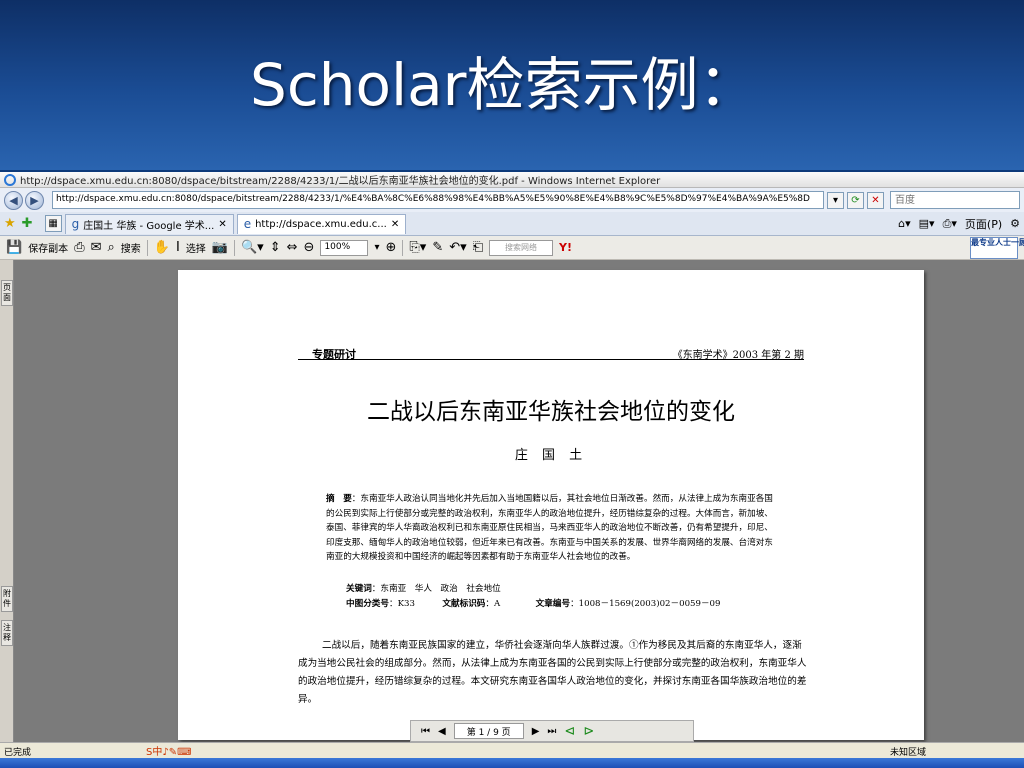 The width and height of the screenshot is (1024, 768). What do you see at coordinates (10, 223) in the screenshot?
I see `favorites-star-icon: ★` at bounding box center [10, 223].